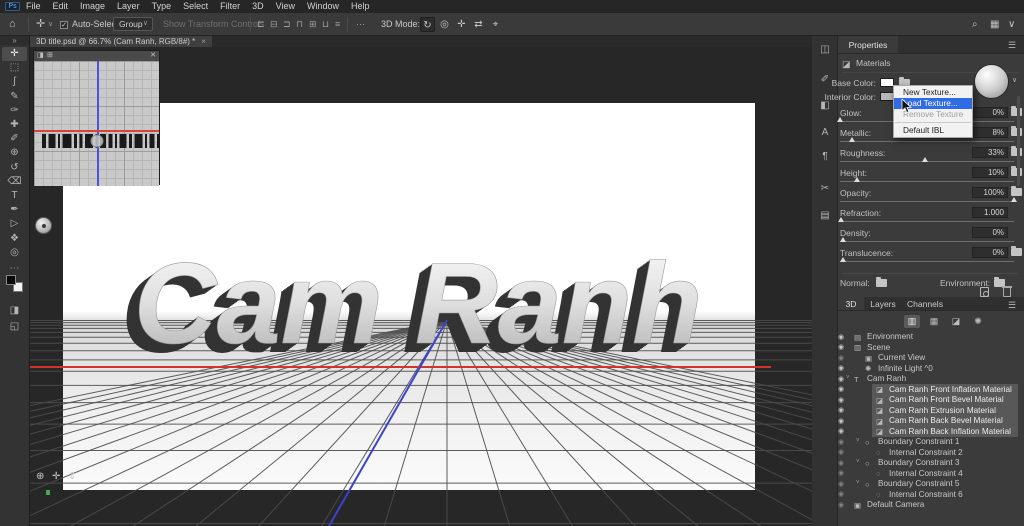 This screenshot has height=526, width=1024. I want to click on quick-select-tool: ✎, so click(14, 97).